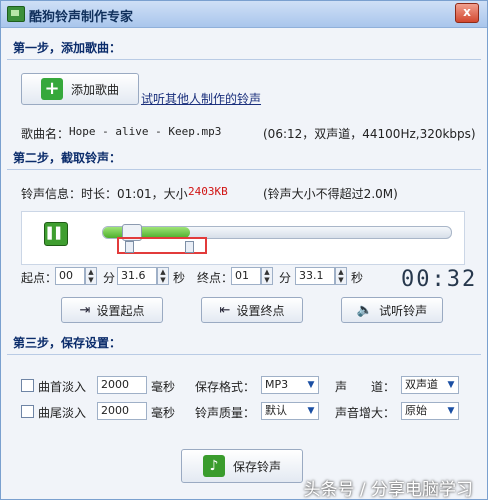 The image size is (488, 500). What do you see at coordinates (201, 98) in the screenshot?
I see `others-ringtone-link: 试听其他人制作的铃声` at bounding box center [201, 98].